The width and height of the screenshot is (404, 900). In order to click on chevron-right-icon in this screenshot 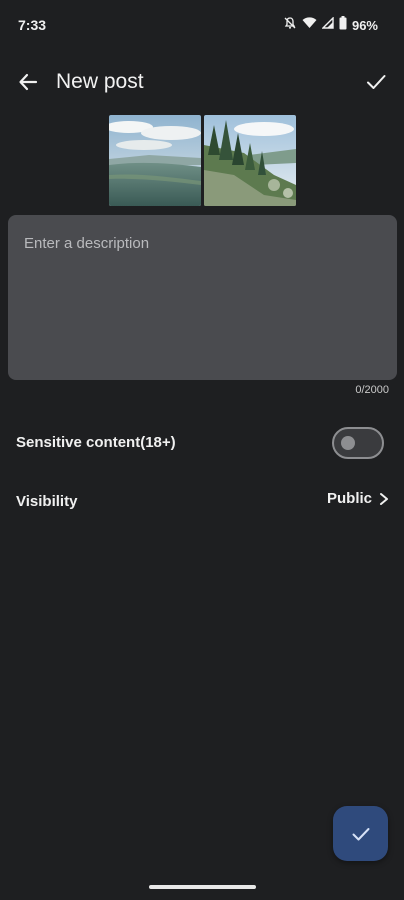, I will do `click(384, 498)`.